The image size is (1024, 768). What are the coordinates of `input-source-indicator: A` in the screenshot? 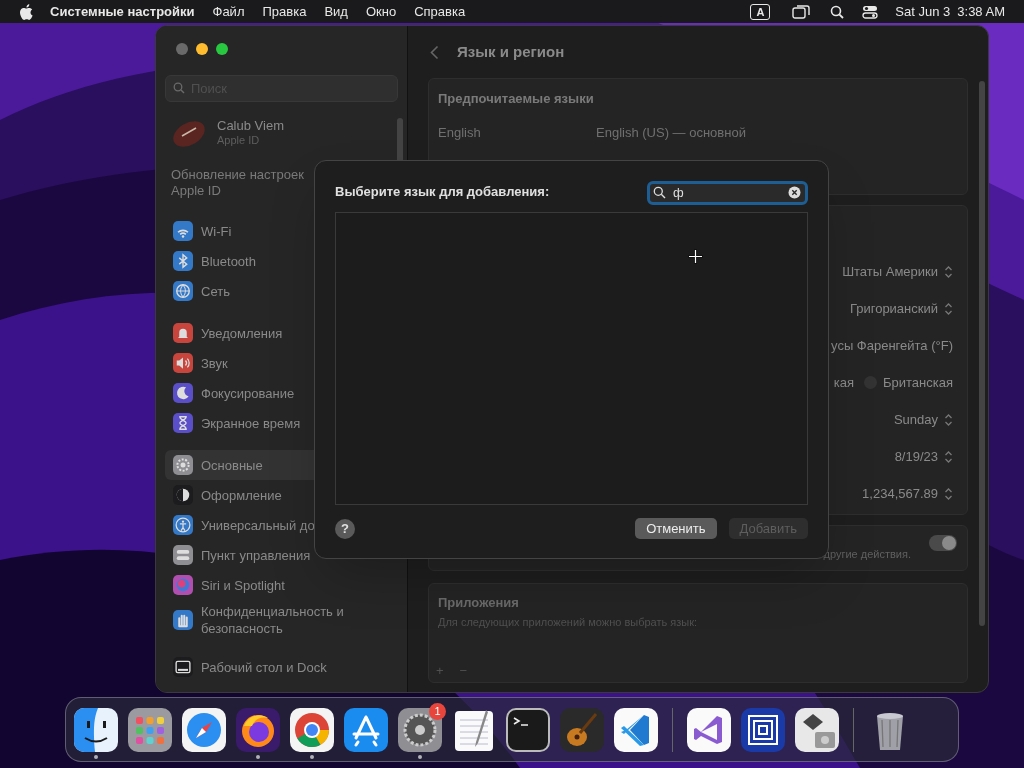 It's located at (760, 11).